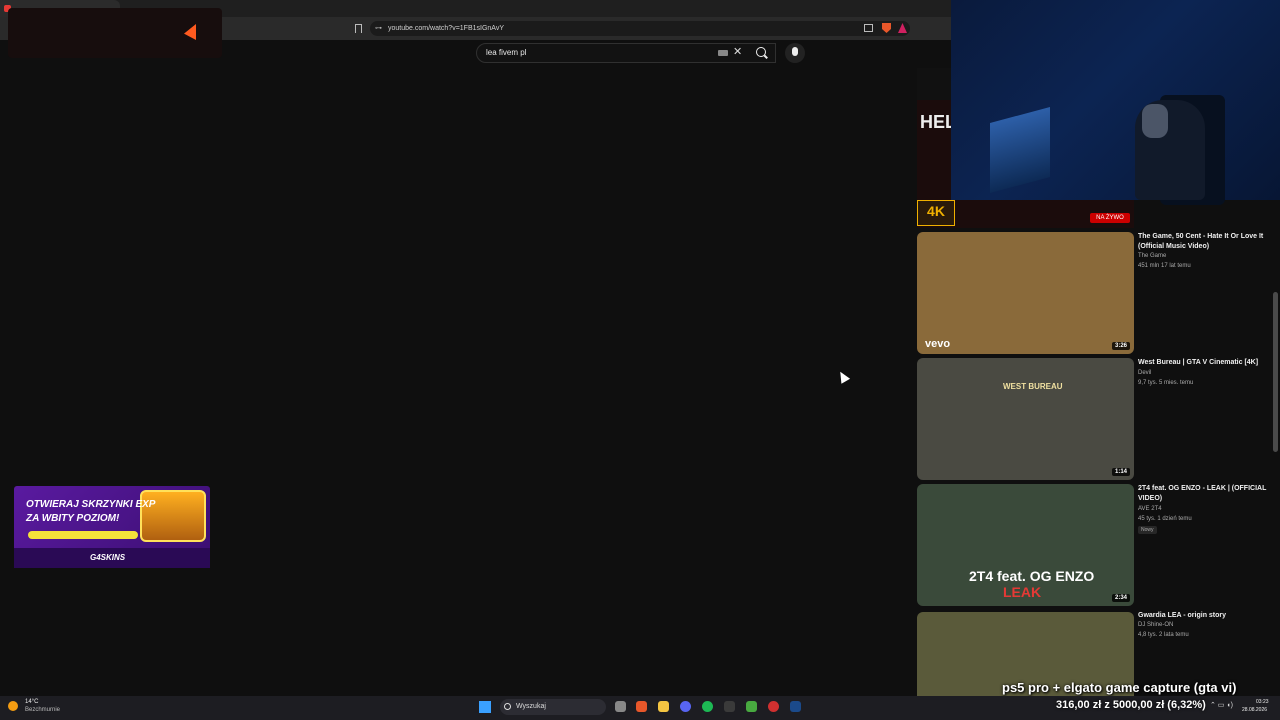  What do you see at coordinates (936, 213) in the screenshot?
I see `4k-badge: 4K` at bounding box center [936, 213].